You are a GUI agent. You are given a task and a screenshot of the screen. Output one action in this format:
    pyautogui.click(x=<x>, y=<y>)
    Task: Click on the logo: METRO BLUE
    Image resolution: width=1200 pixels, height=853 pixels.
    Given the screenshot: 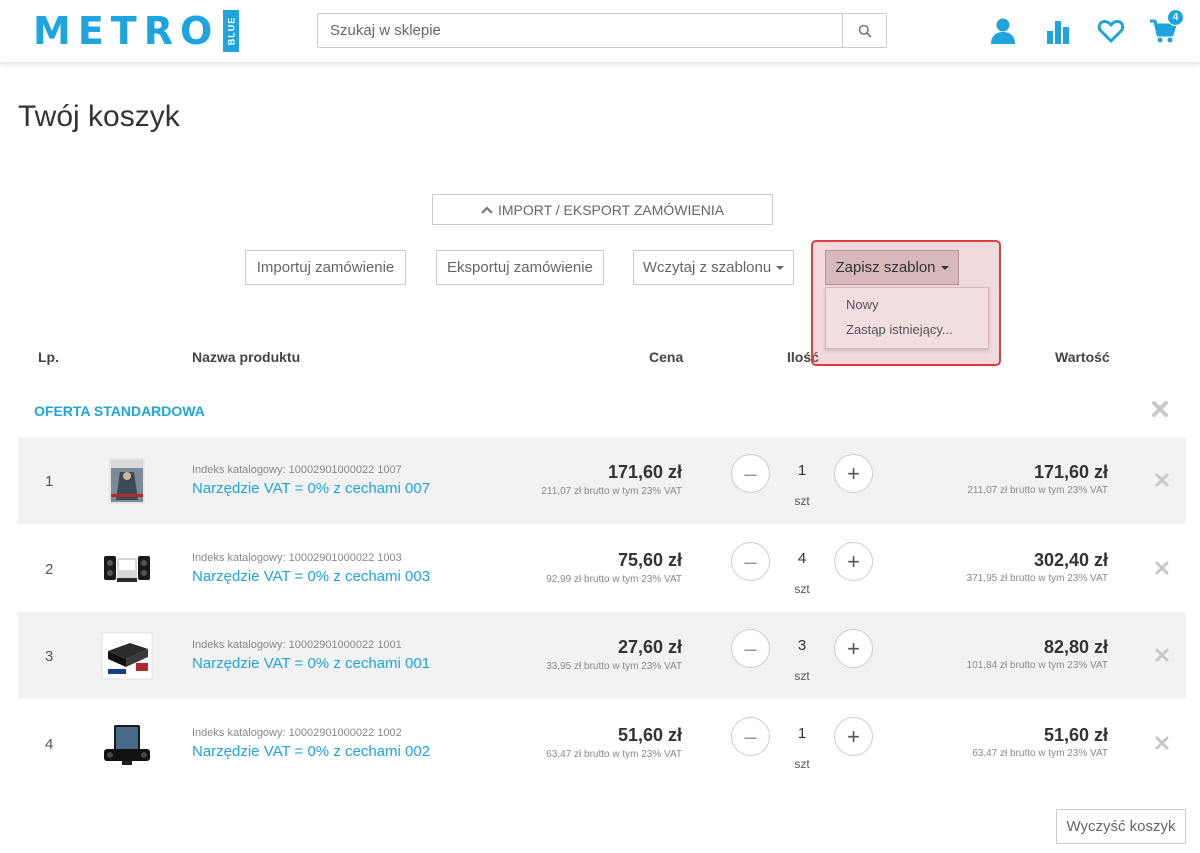 What is the action you would take?
    pyautogui.click(x=136, y=31)
    